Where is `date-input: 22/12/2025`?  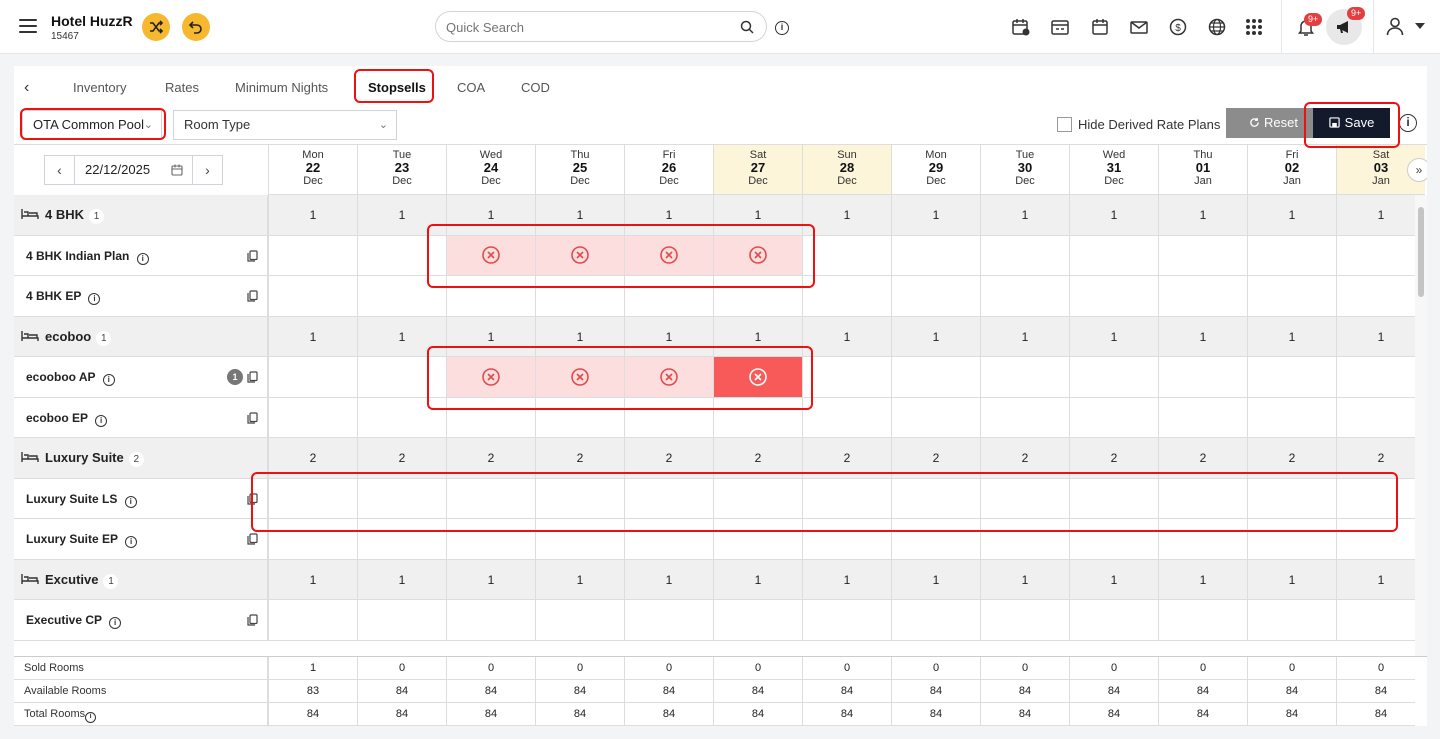 date-input: 22/12/2025 is located at coordinates (134, 170).